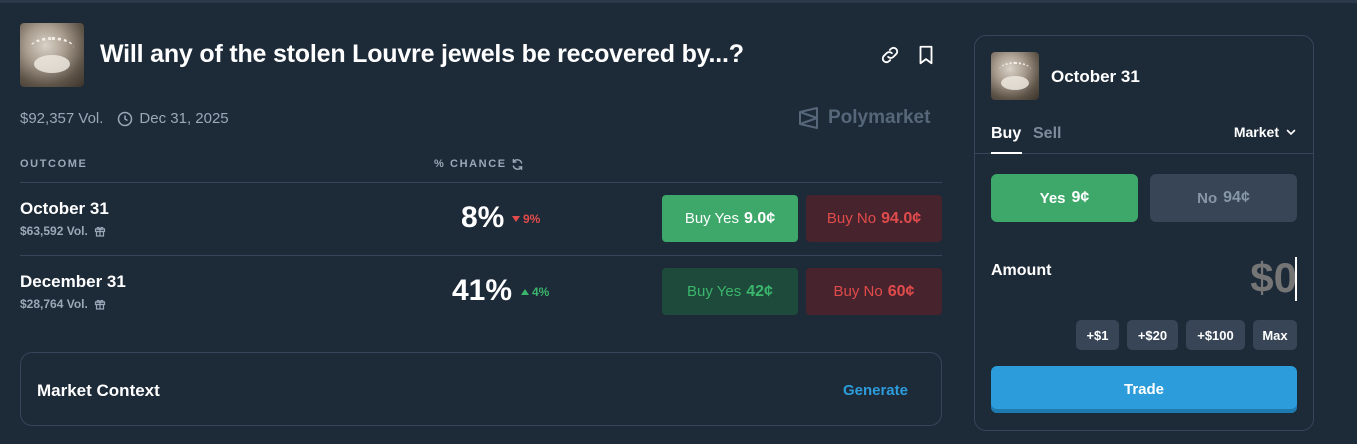  Describe the element at coordinates (98, 390) in the screenshot. I see `market-context-label: Market Context` at that location.